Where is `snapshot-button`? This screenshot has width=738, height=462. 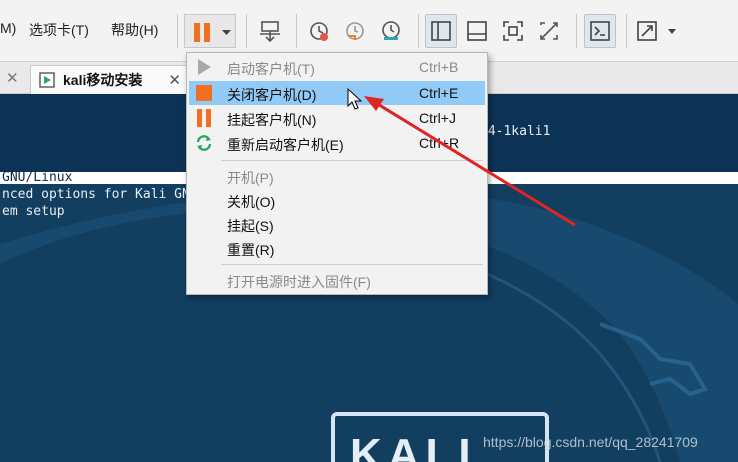
snapshot-button is located at coordinates (319, 31).